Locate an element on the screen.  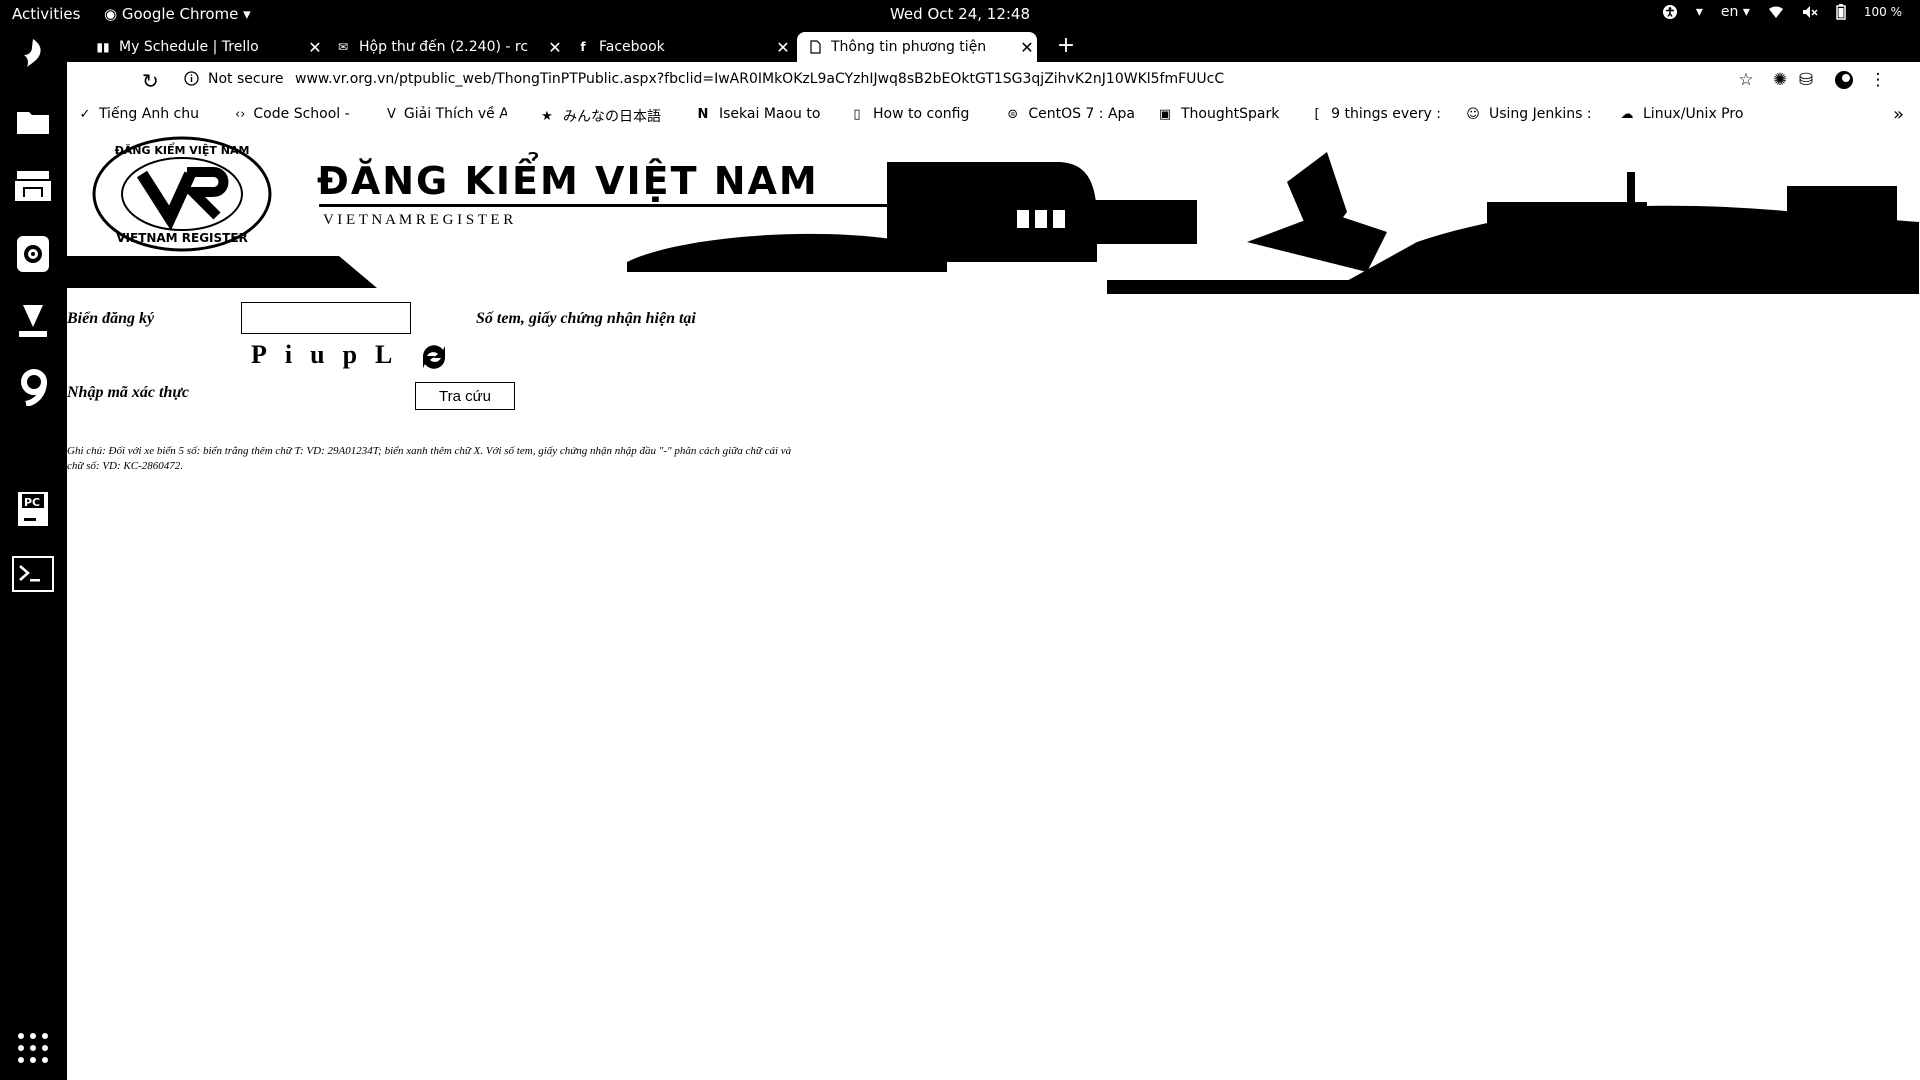
bookmark-label: CentOS 7 : Apa is located at coordinates (1081, 114).